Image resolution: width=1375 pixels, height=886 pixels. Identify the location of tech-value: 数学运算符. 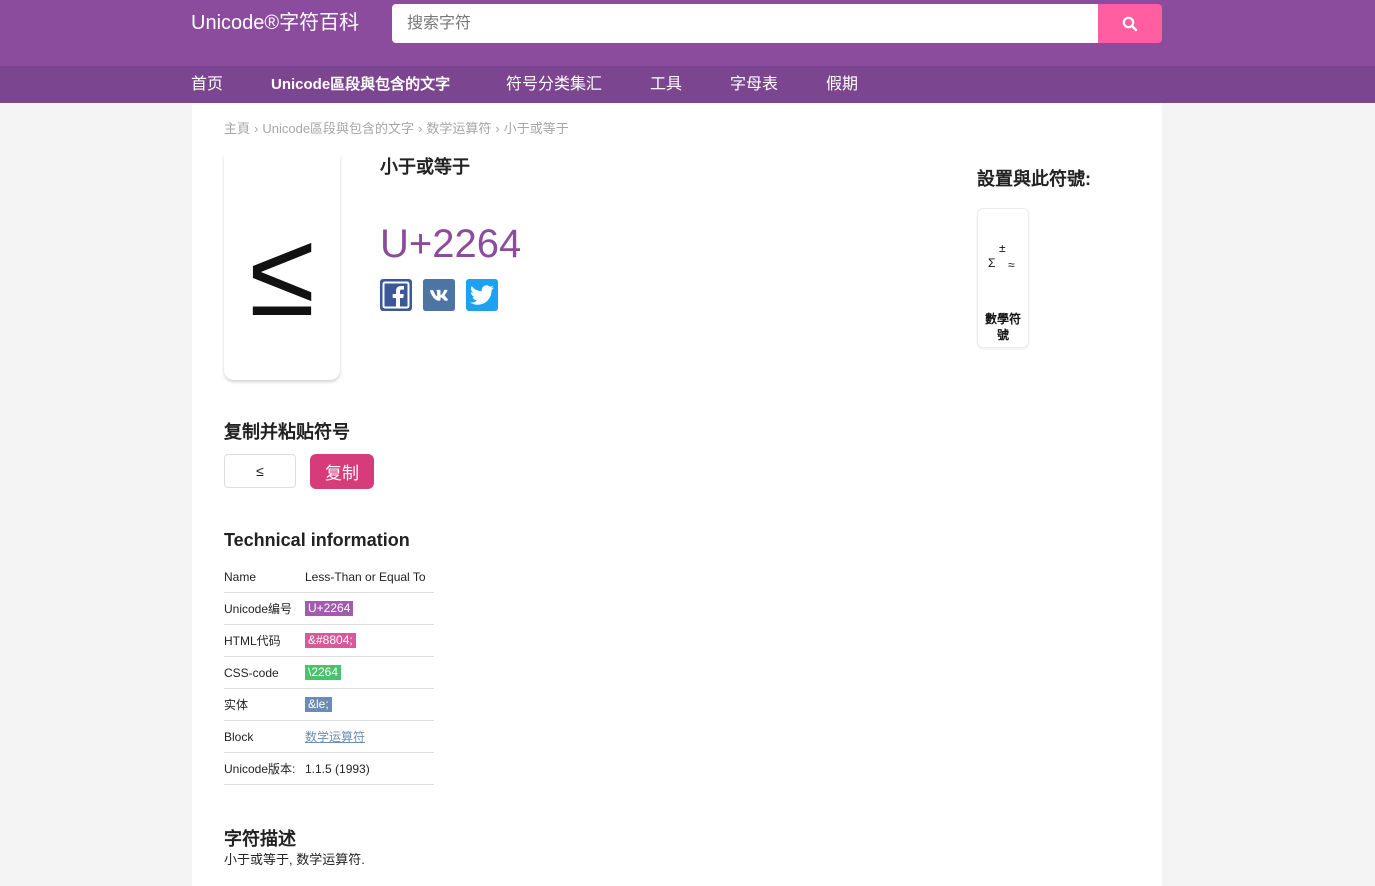
(335, 736).